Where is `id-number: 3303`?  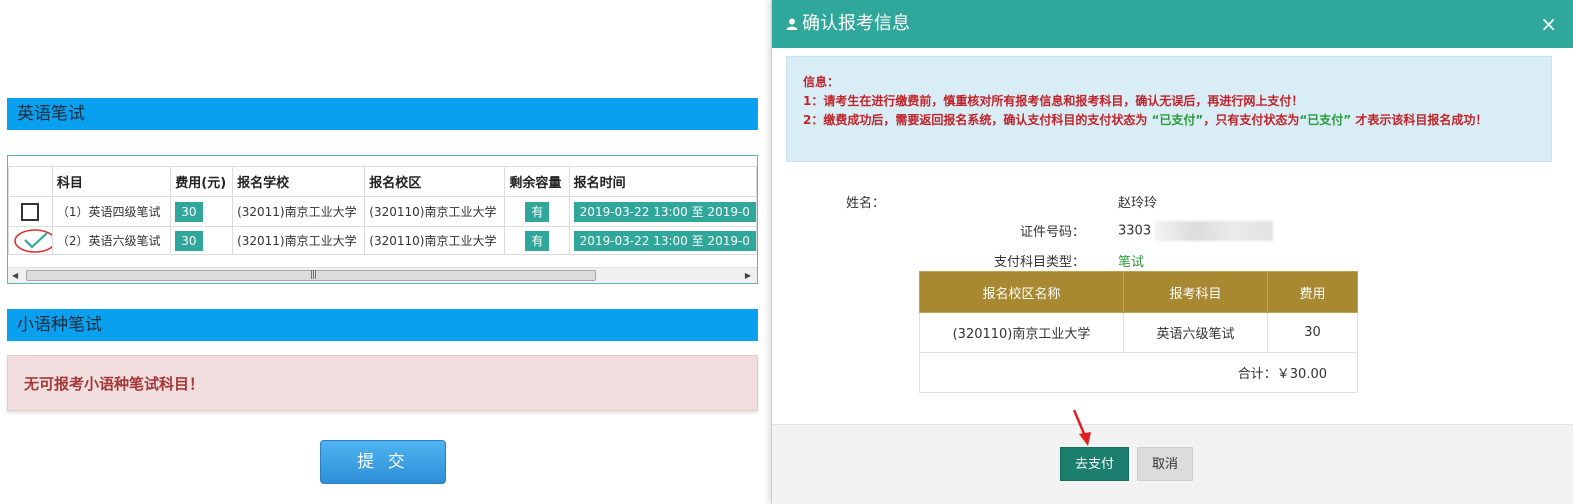
id-number: 3303 is located at coordinates (1135, 231).